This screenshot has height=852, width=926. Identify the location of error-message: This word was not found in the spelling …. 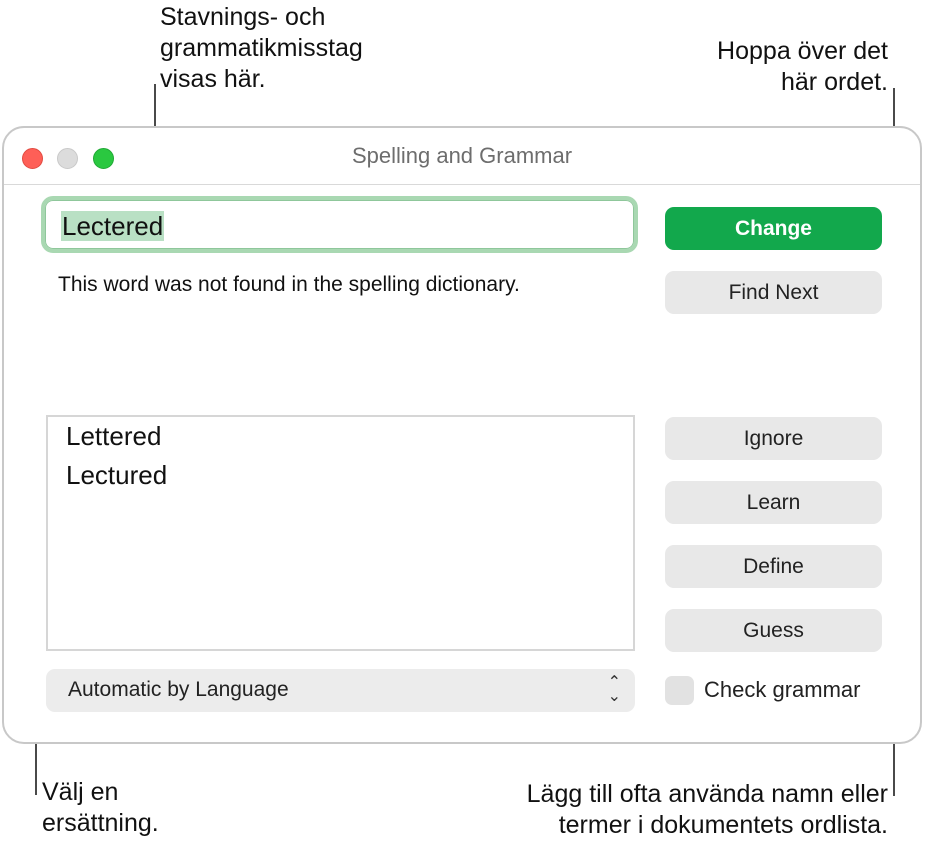
(289, 284).